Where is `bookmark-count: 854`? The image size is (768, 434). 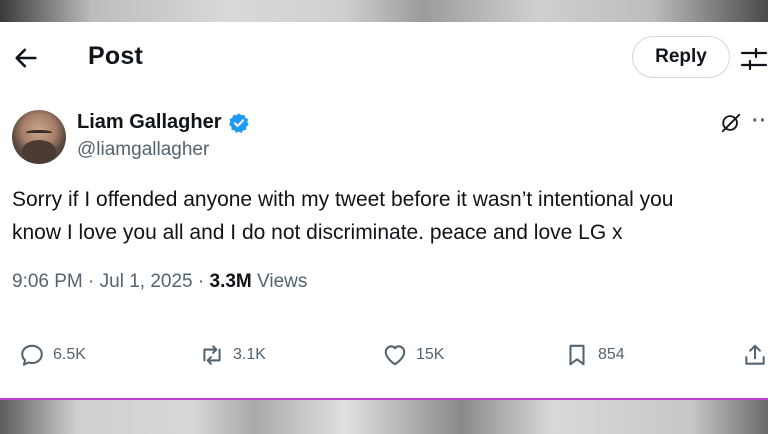
bookmark-count: 854 is located at coordinates (611, 354).